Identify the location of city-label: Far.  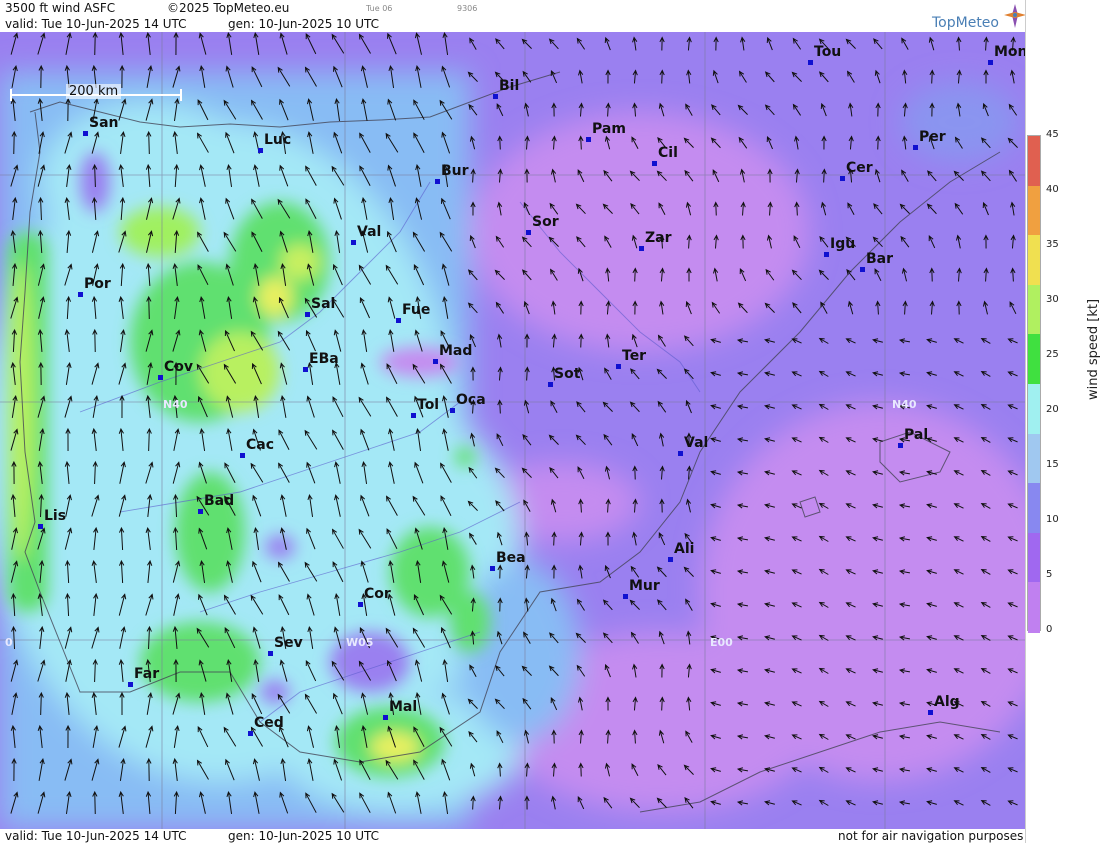
(147, 674).